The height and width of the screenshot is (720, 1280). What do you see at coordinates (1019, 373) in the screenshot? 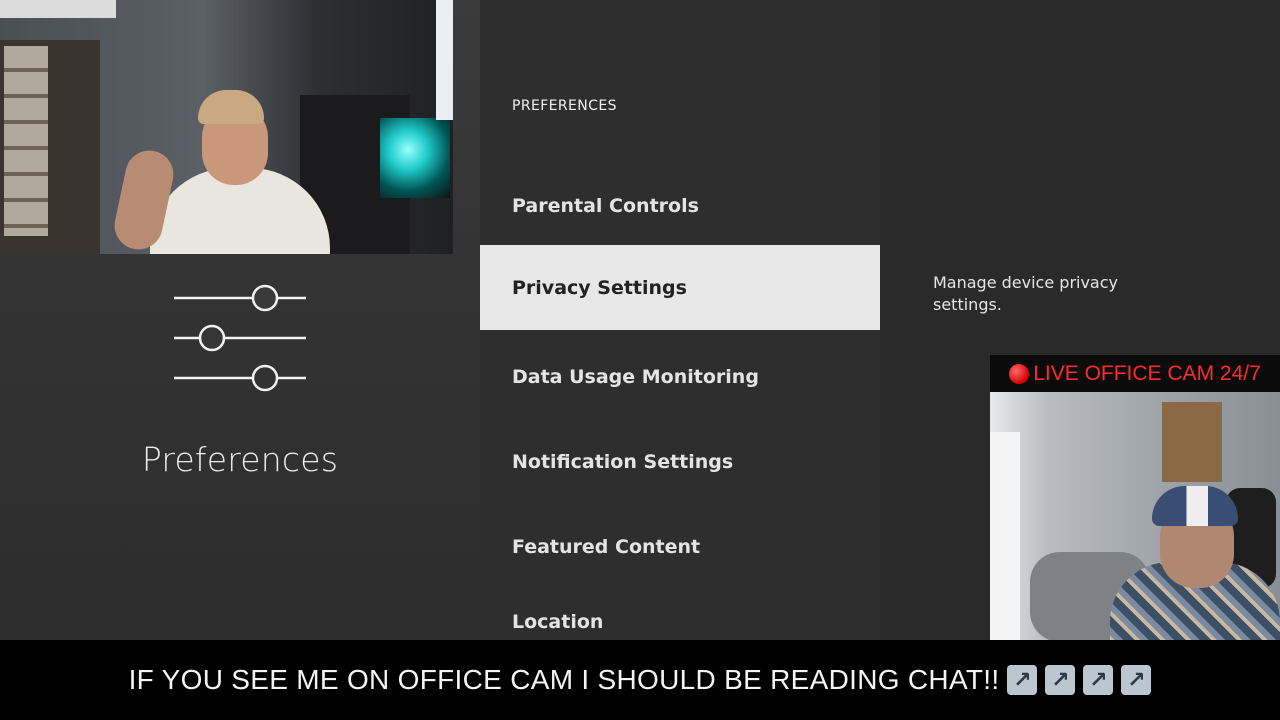
I see `live-dot-icon` at bounding box center [1019, 373].